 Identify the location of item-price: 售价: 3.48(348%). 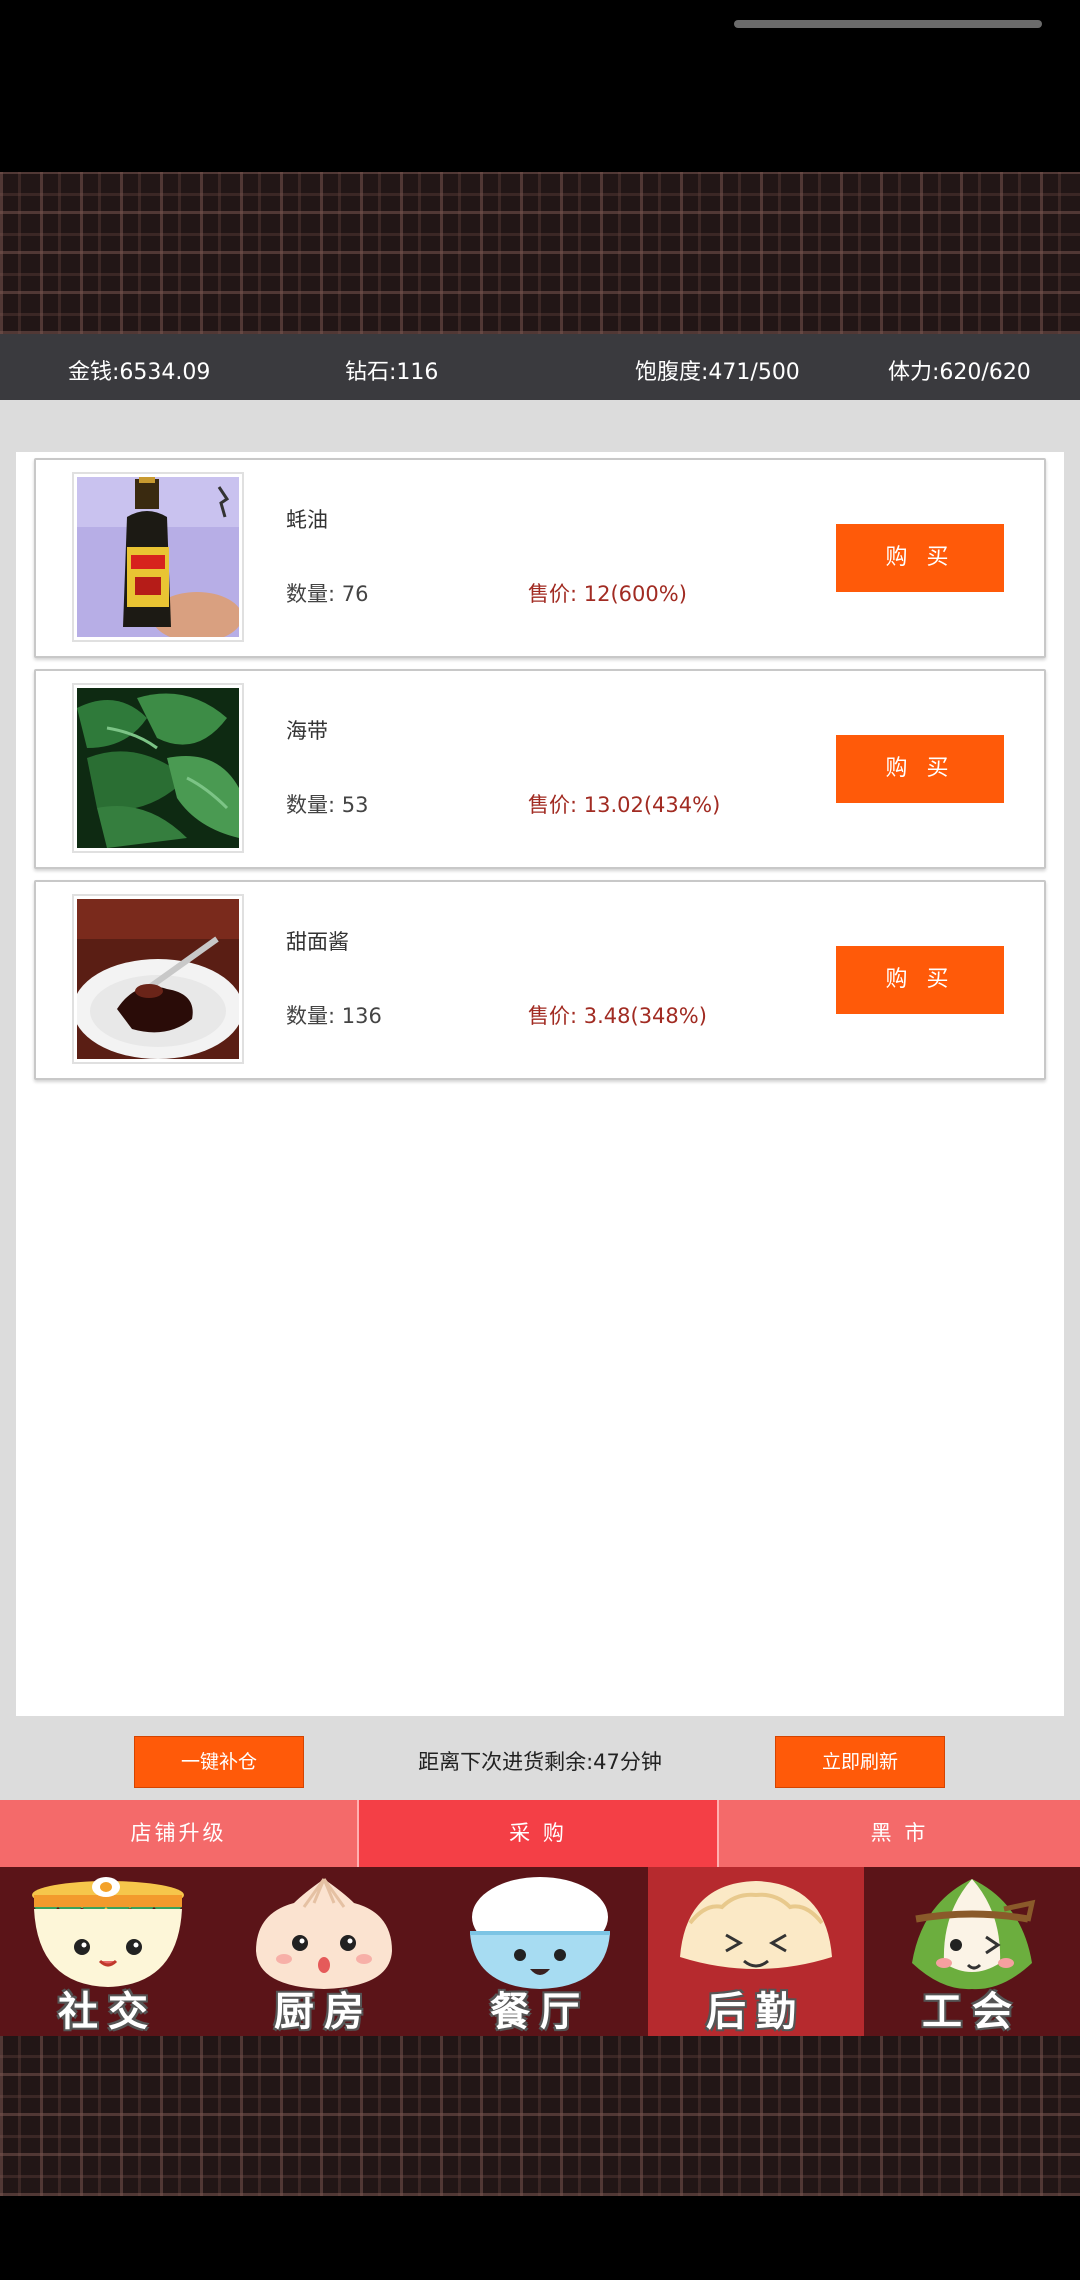
(617, 1016).